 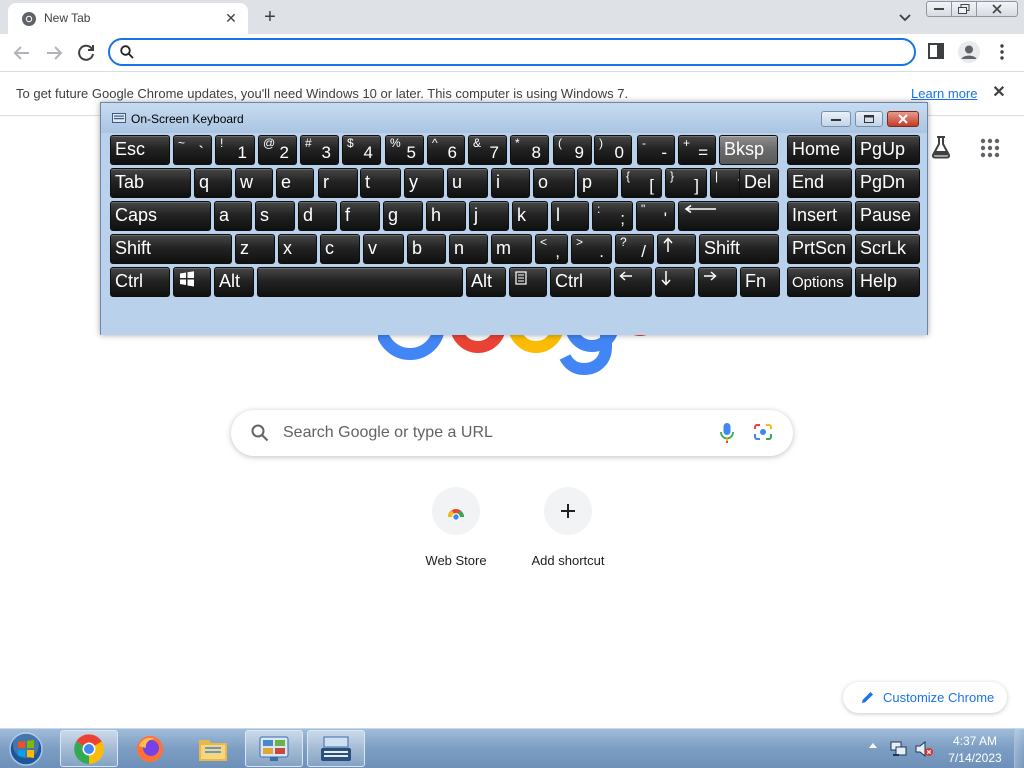 What do you see at coordinates (360, 282) in the screenshot?
I see `key-spacebar` at bounding box center [360, 282].